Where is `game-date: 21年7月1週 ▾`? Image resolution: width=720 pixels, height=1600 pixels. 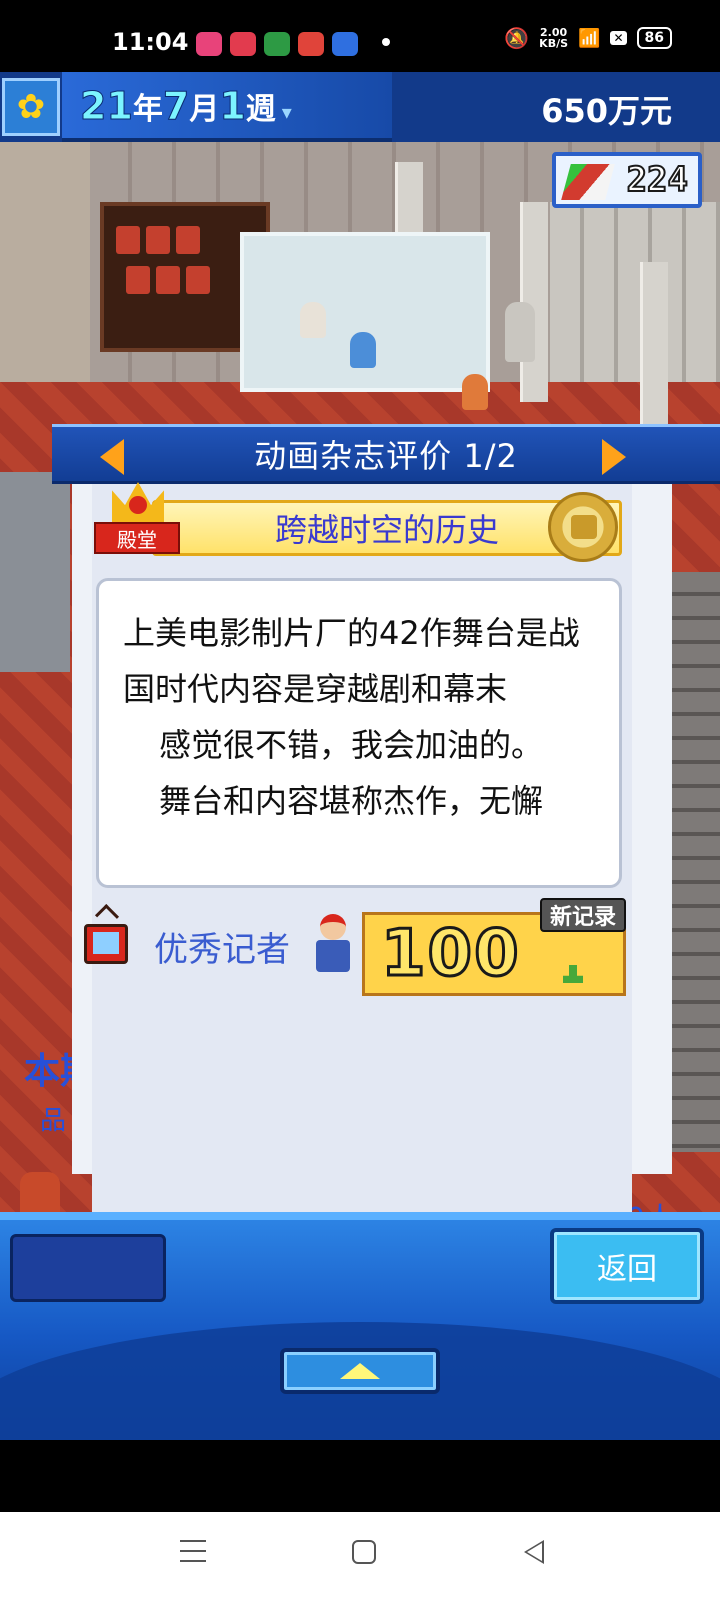
game-date: 21年7月1週 ▾ is located at coordinates (186, 106).